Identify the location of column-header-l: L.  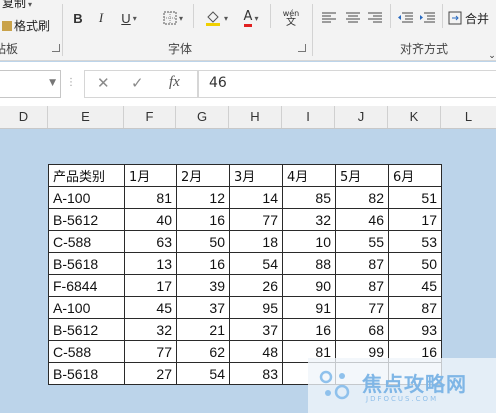
(468, 117).